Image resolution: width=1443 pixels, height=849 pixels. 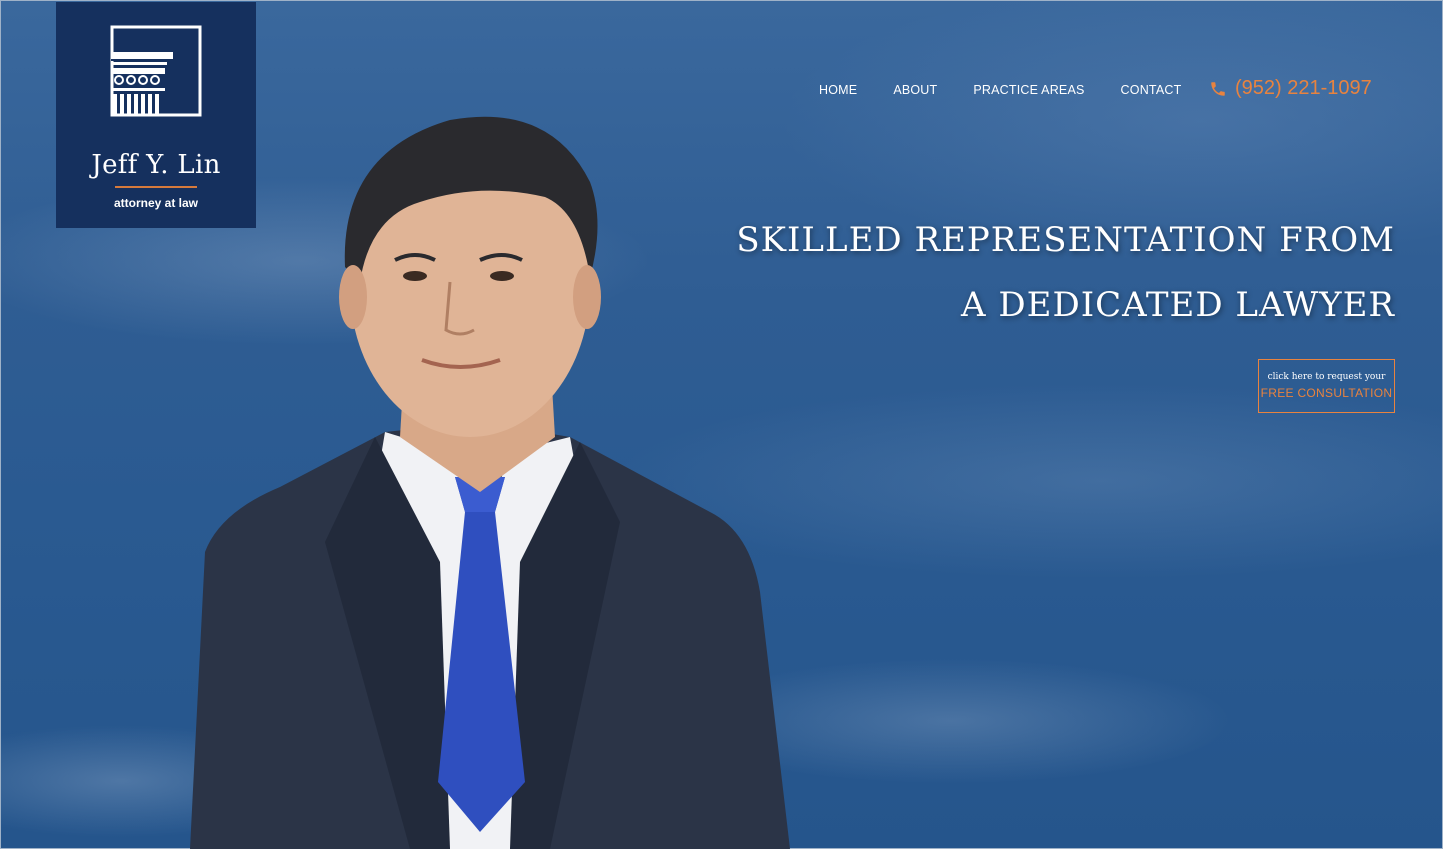 I want to click on nav-about: ABOUT, so click(x=915, y=90).